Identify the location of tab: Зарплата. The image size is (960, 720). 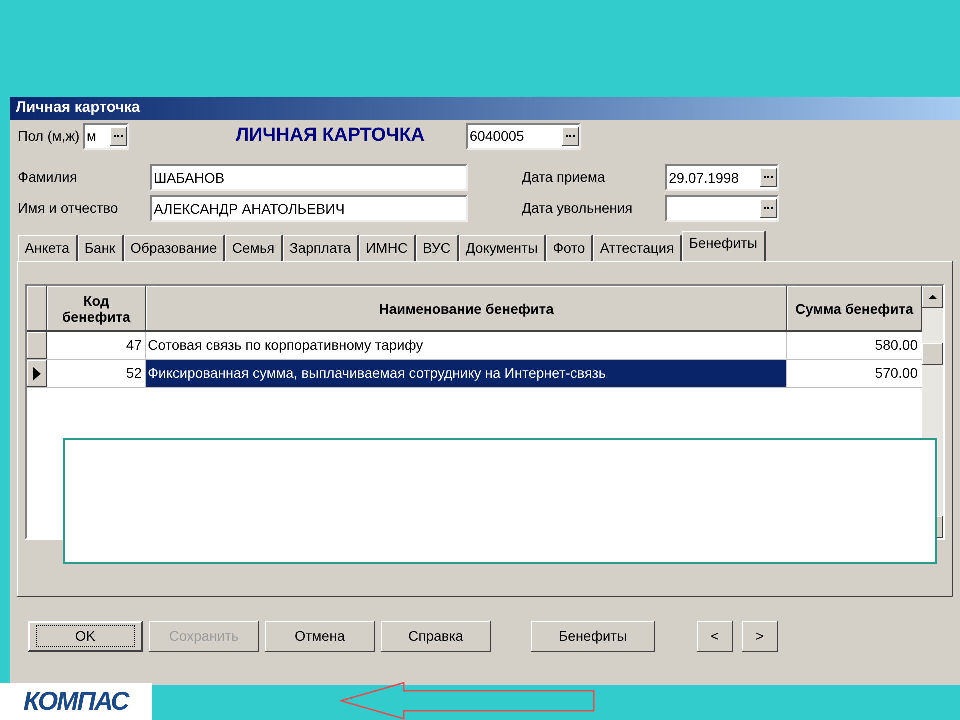
(321, 248).